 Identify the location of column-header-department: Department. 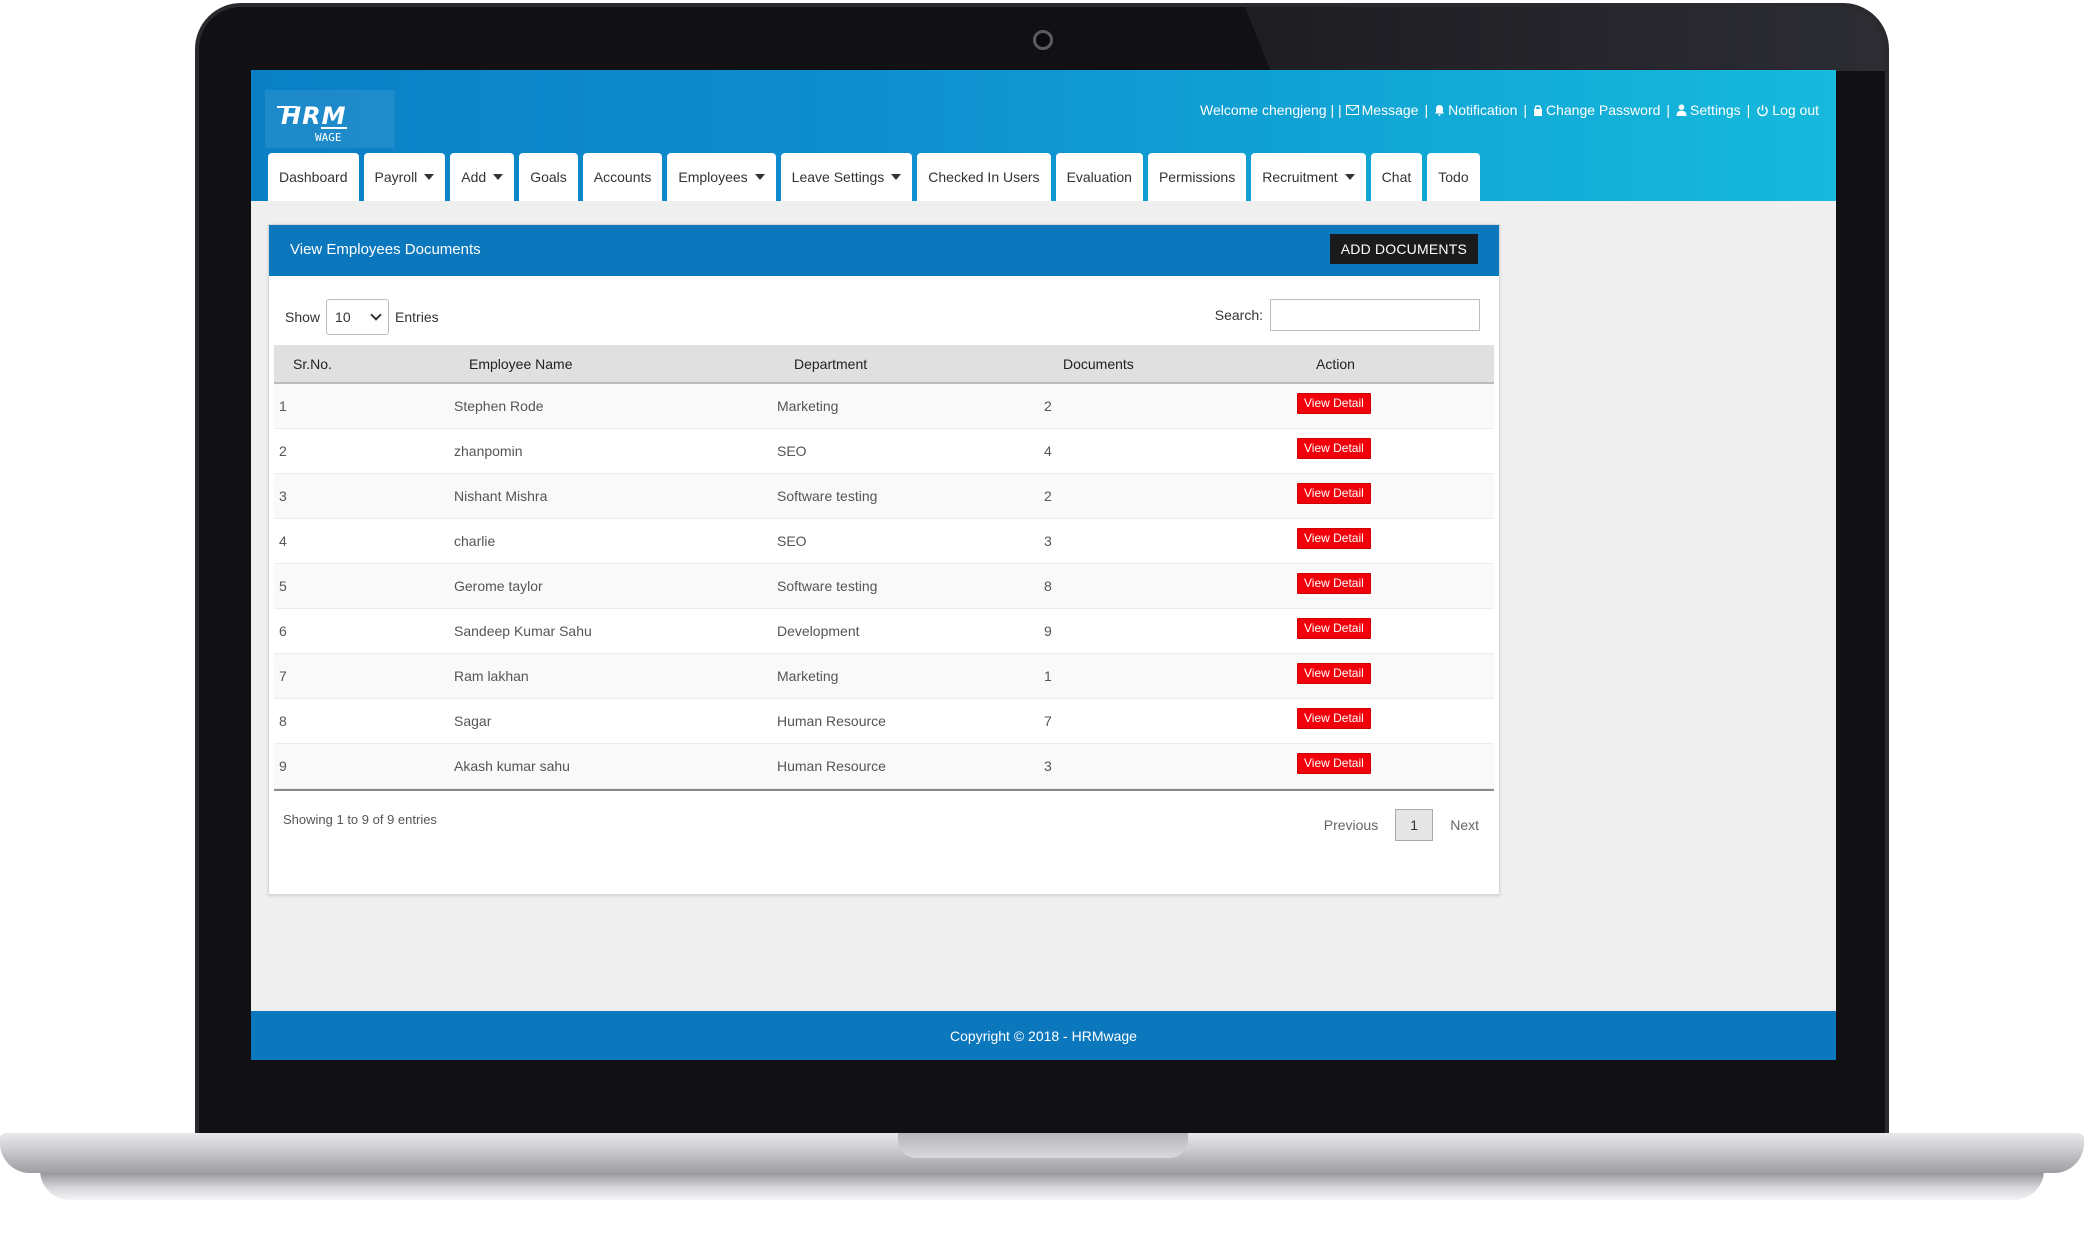
(910, 363).